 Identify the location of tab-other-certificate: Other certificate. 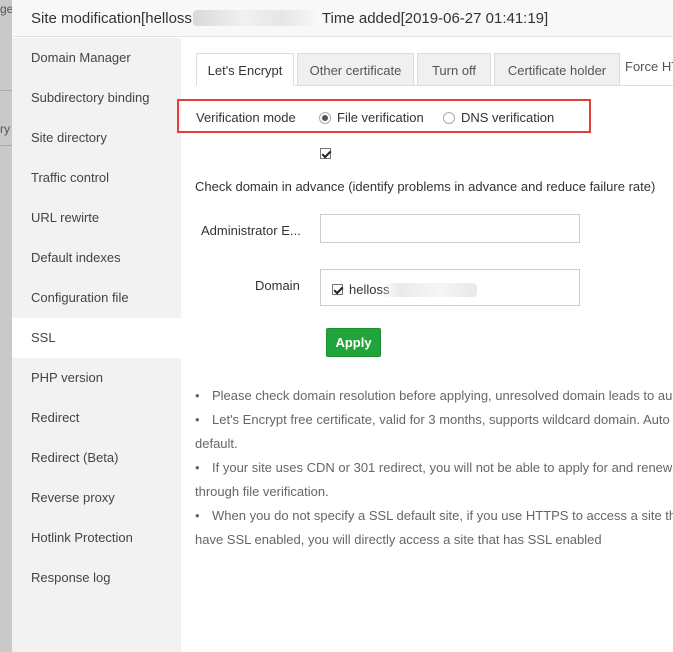
(355, 69).